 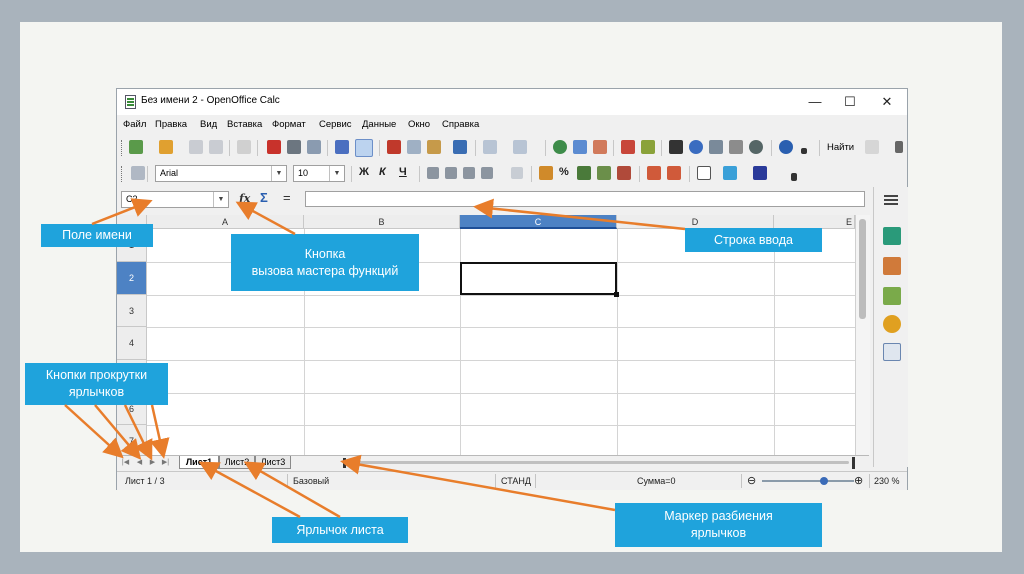 What do you see at coordinates (490, 147) in the screenshot?
I see `undo-icon` at bounding box center [490, 147].